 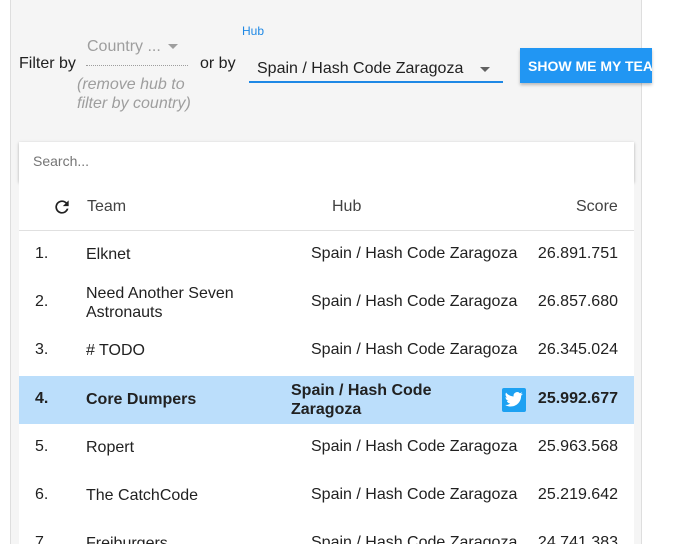 What do you see at coordinates (577, 301) in the screenshot?
I see `row-score: 26.857.680` at bounding box center [577, 301].